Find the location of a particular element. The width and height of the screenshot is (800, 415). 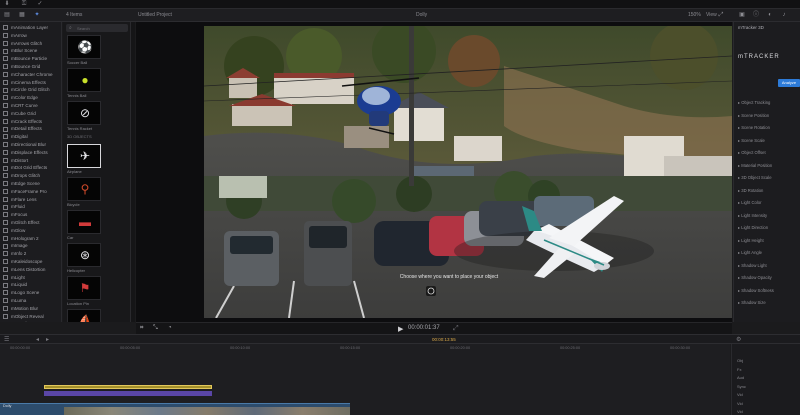

zoom-level: 150% is located at coordinates (694, 15).